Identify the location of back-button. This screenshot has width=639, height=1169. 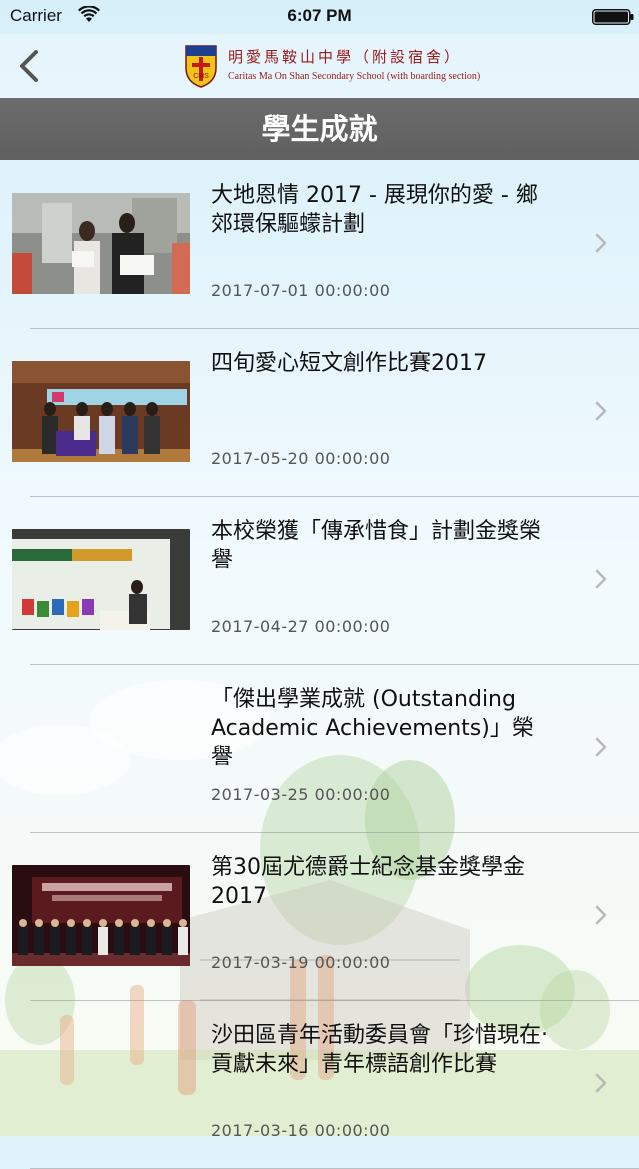
(30, 66).